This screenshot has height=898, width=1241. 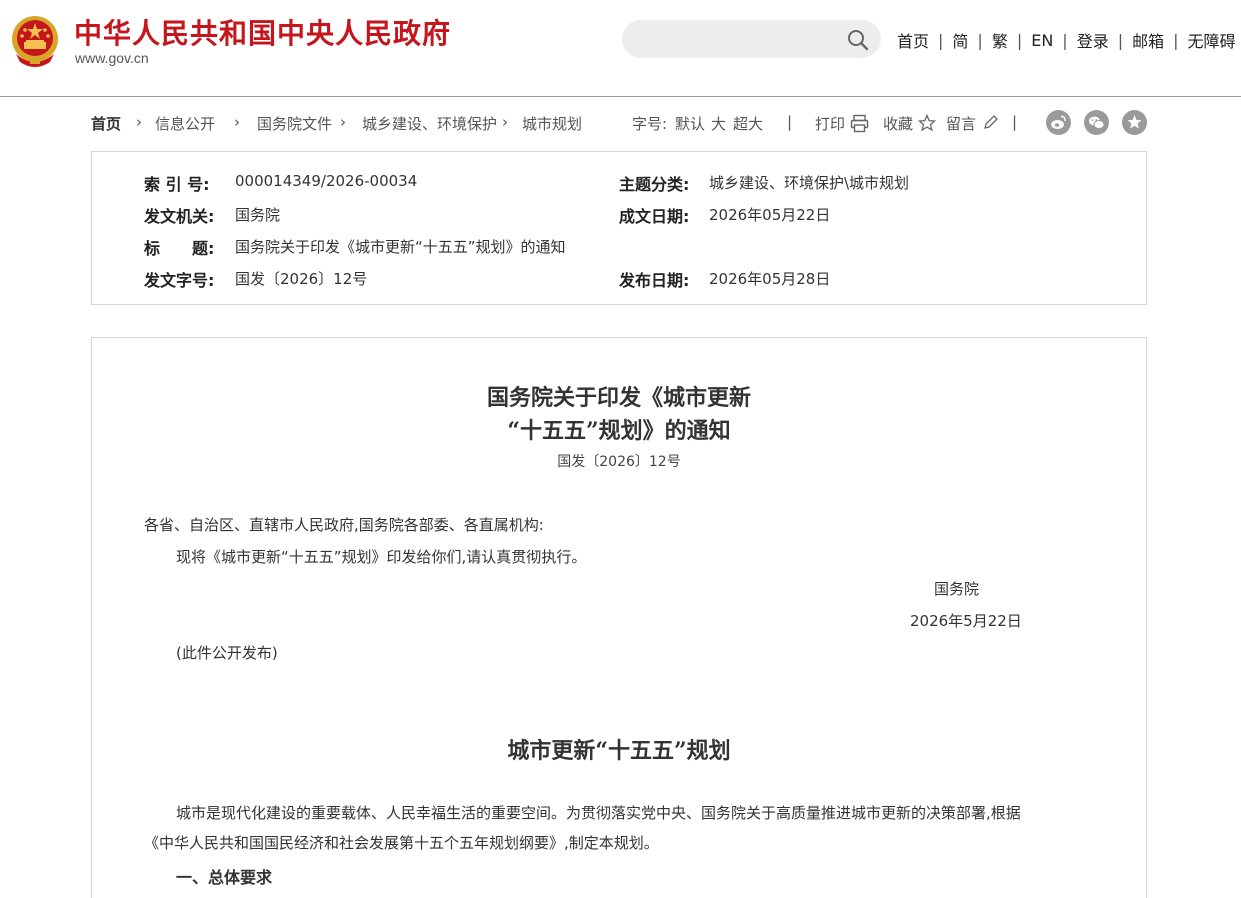 I want to click on nav-login: 登录, so click(x=1093, y=40).